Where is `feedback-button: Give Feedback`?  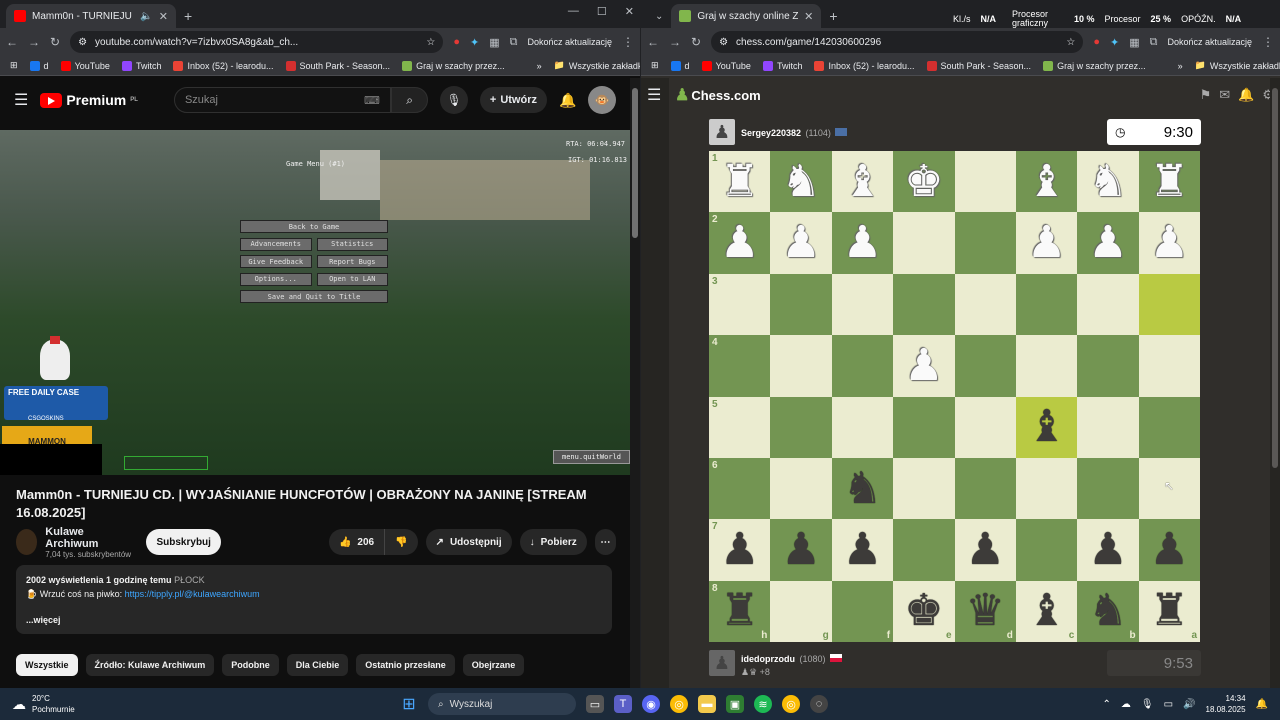
feedback-button: Give Feedback is located at coordinates (276, 261).